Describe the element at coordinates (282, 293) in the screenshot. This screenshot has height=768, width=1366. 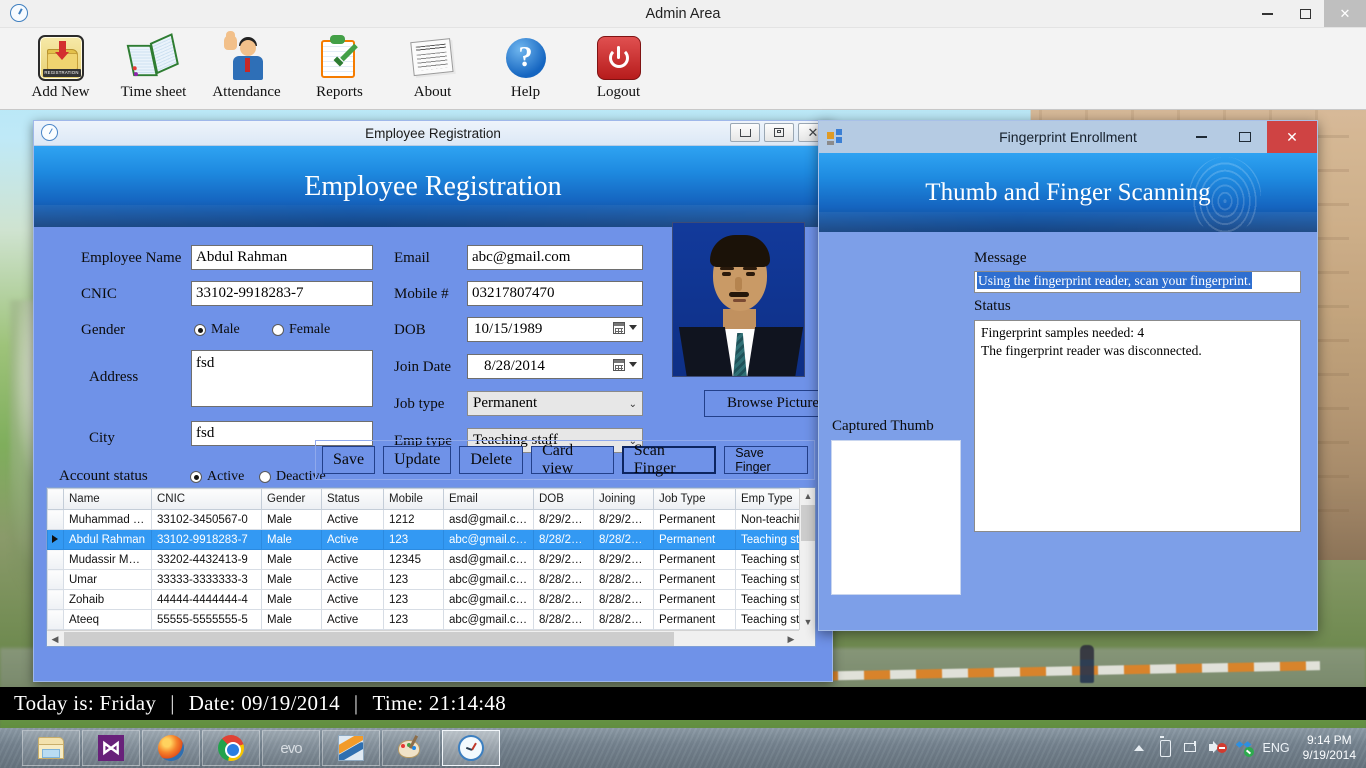
I see `cnic-input: 33102-9918283-7` at that location.